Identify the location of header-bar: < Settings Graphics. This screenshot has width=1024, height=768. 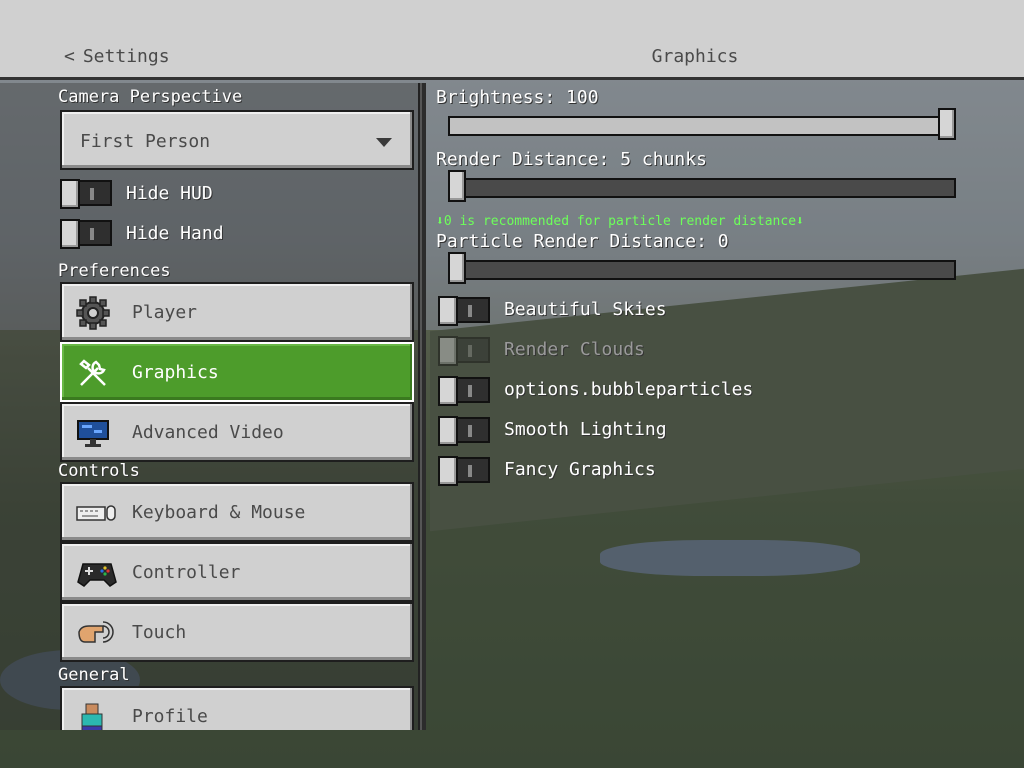
(512, 40).